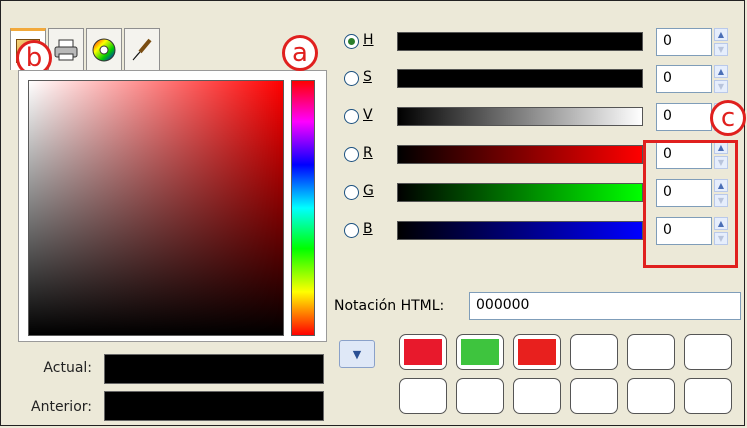 This screenshot has height=428, width=747. Describe the element at coordinates (520, 116) in the screenshot. I see `slider-v` at that location.